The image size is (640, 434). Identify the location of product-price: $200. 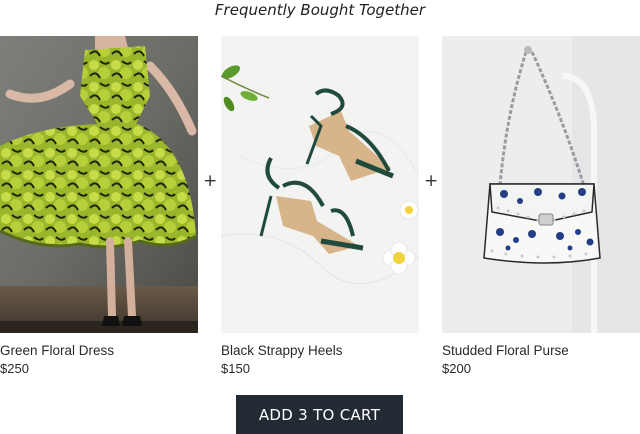
(456, 368).